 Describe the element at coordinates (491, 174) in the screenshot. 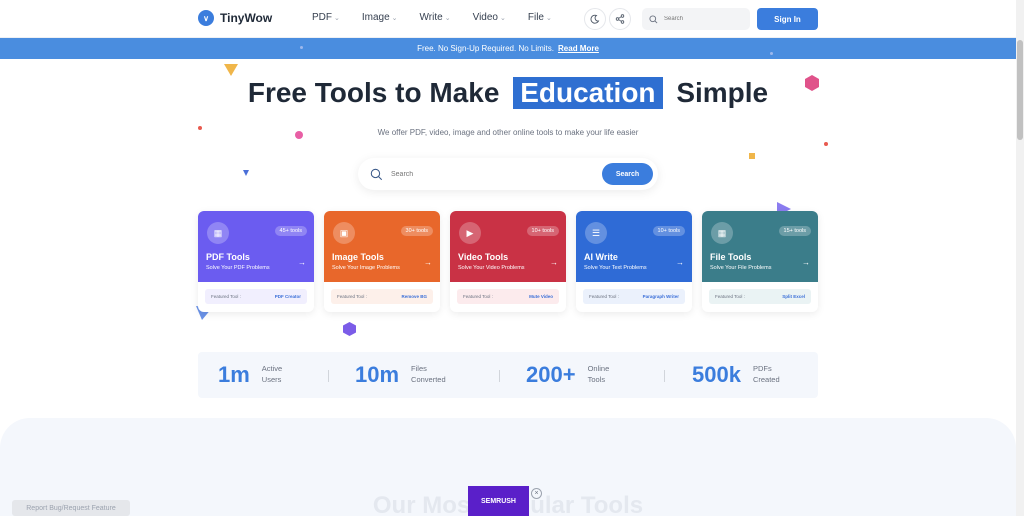

I see `main-search-input` at that location.